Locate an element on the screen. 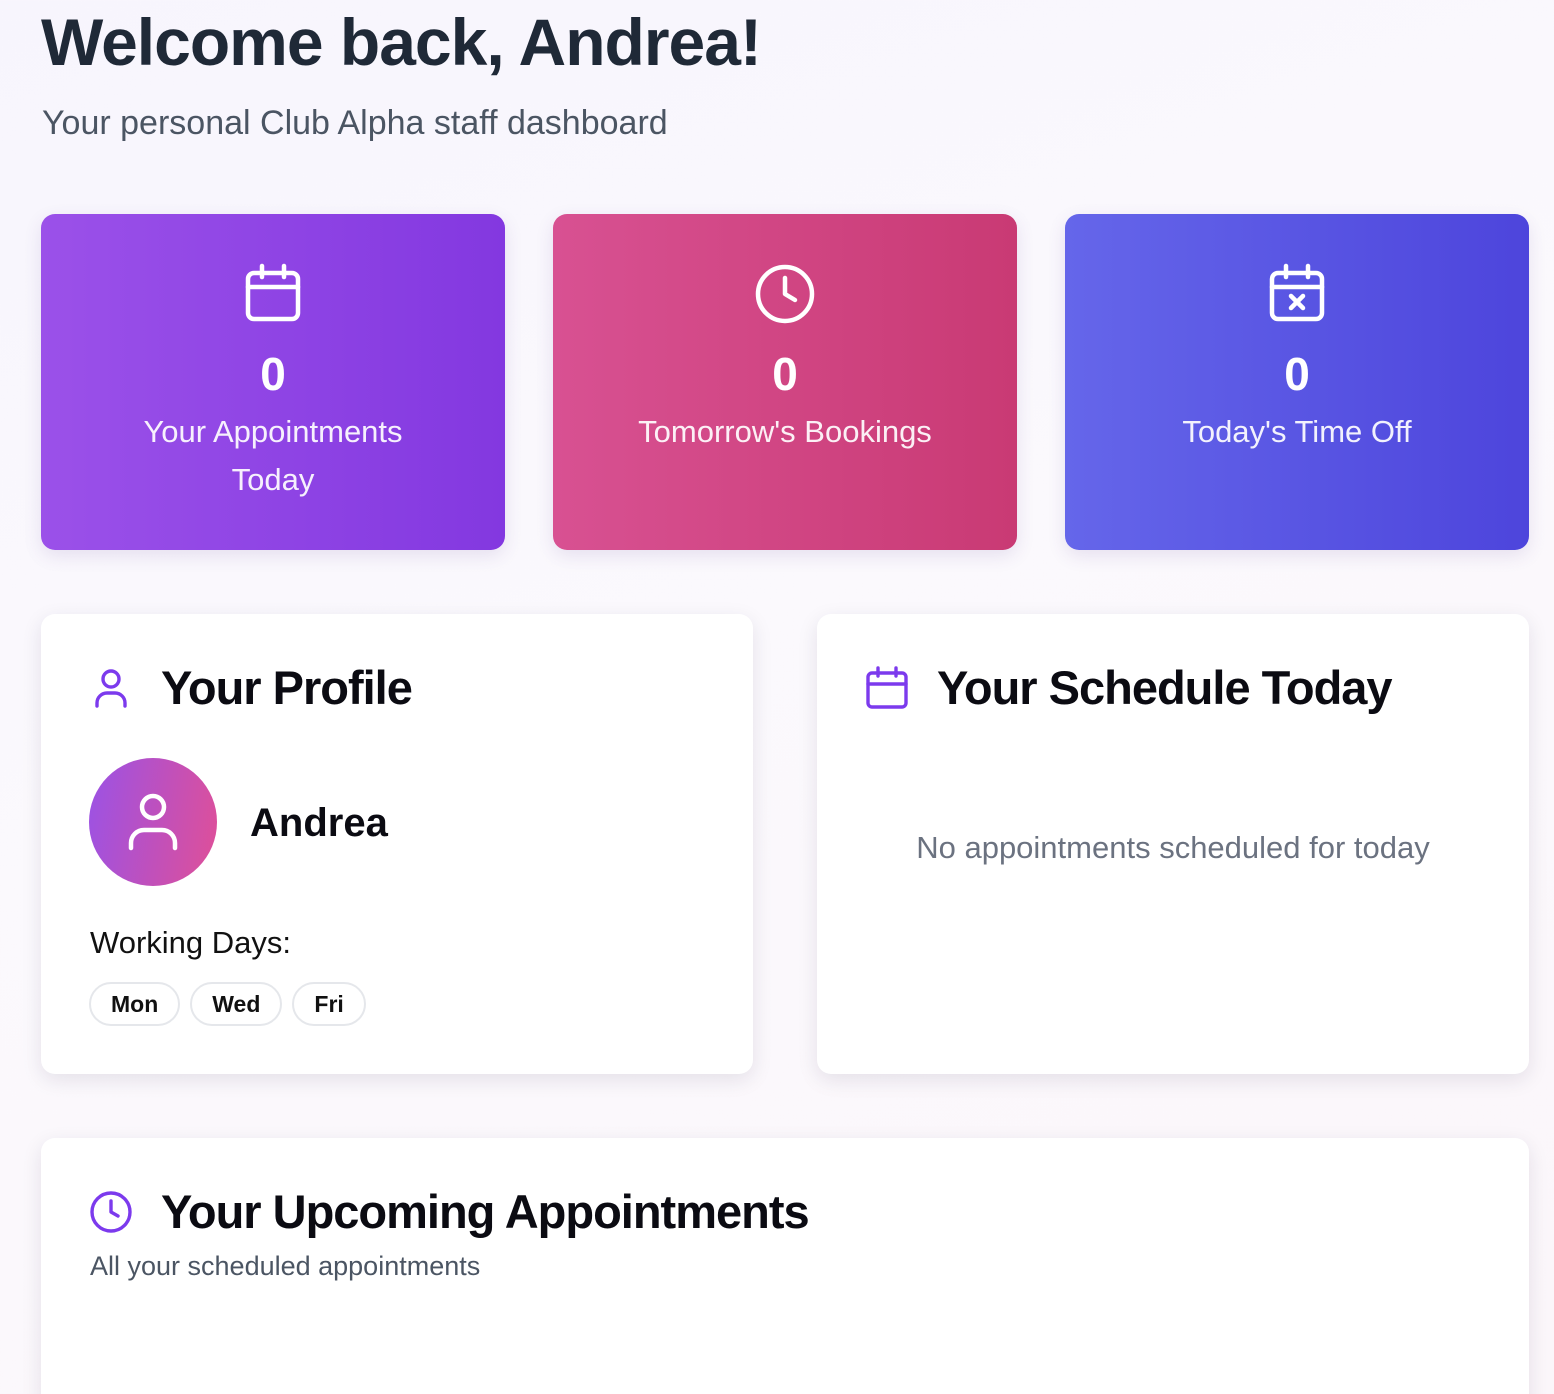 This screenshot has width=1554, height=1394. working-days-label: Working Days: is located at coordinates (190, 942).